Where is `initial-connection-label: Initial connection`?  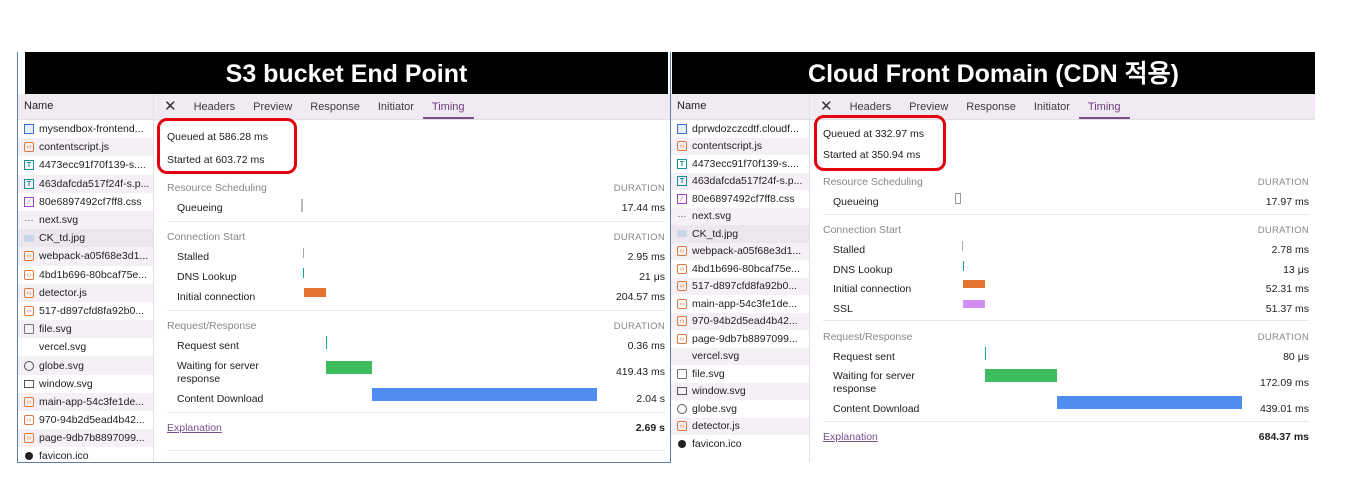
initial-connection-label: Initial connection is located at coordinates (216, 297).